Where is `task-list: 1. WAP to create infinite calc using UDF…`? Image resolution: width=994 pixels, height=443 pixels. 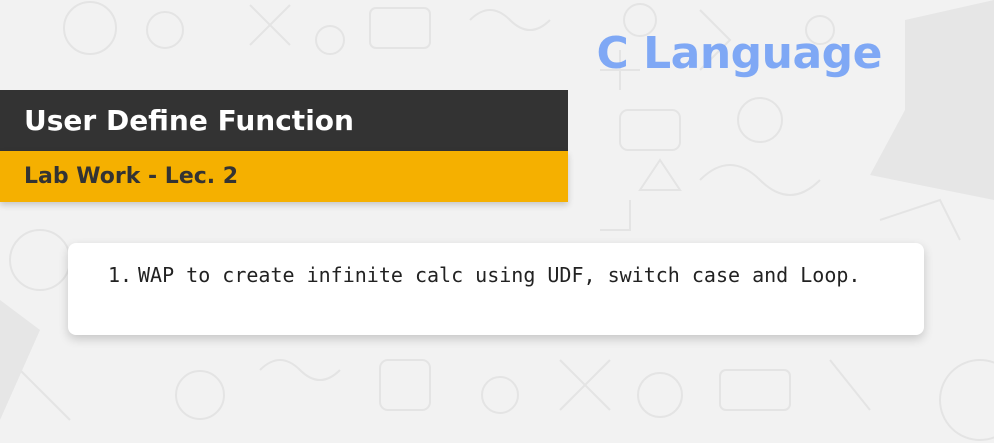 task-list: 1. WAP to create infinite calc using UDF… is located at coordinates (506, 275).